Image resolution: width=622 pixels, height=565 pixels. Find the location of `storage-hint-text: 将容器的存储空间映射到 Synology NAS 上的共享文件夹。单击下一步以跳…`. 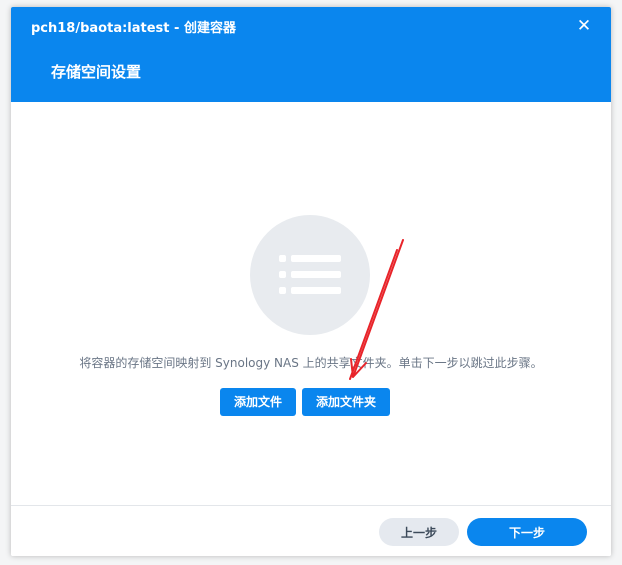

storage-hint-text: 将容器的存储空间映射到 Synology NAS 上的共享文件夹。单击下一步以跳… is located at coordinates (311, 363).